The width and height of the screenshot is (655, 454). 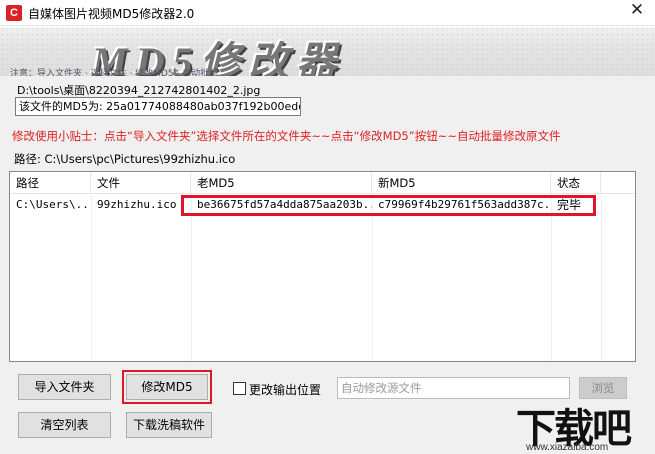 I want to click on window-title: 自媒体图片视频MD5修改器2.0, so click(x=111, y=14).